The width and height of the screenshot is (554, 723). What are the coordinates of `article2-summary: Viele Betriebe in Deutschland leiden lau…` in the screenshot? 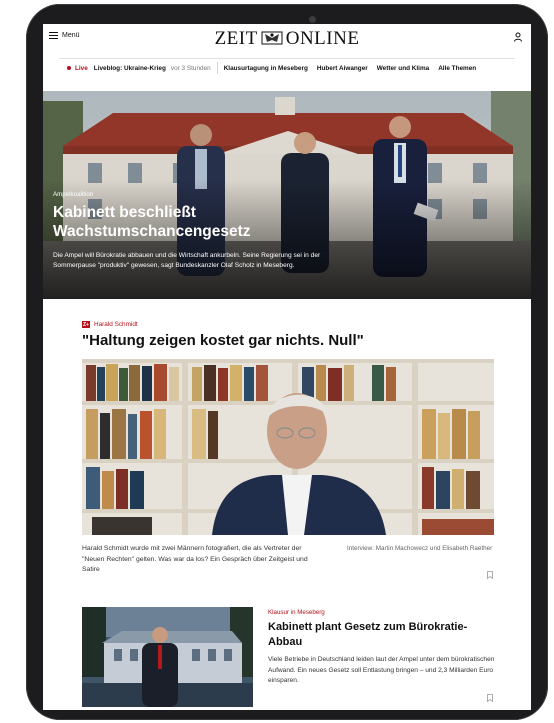 It's located at (381, 670).